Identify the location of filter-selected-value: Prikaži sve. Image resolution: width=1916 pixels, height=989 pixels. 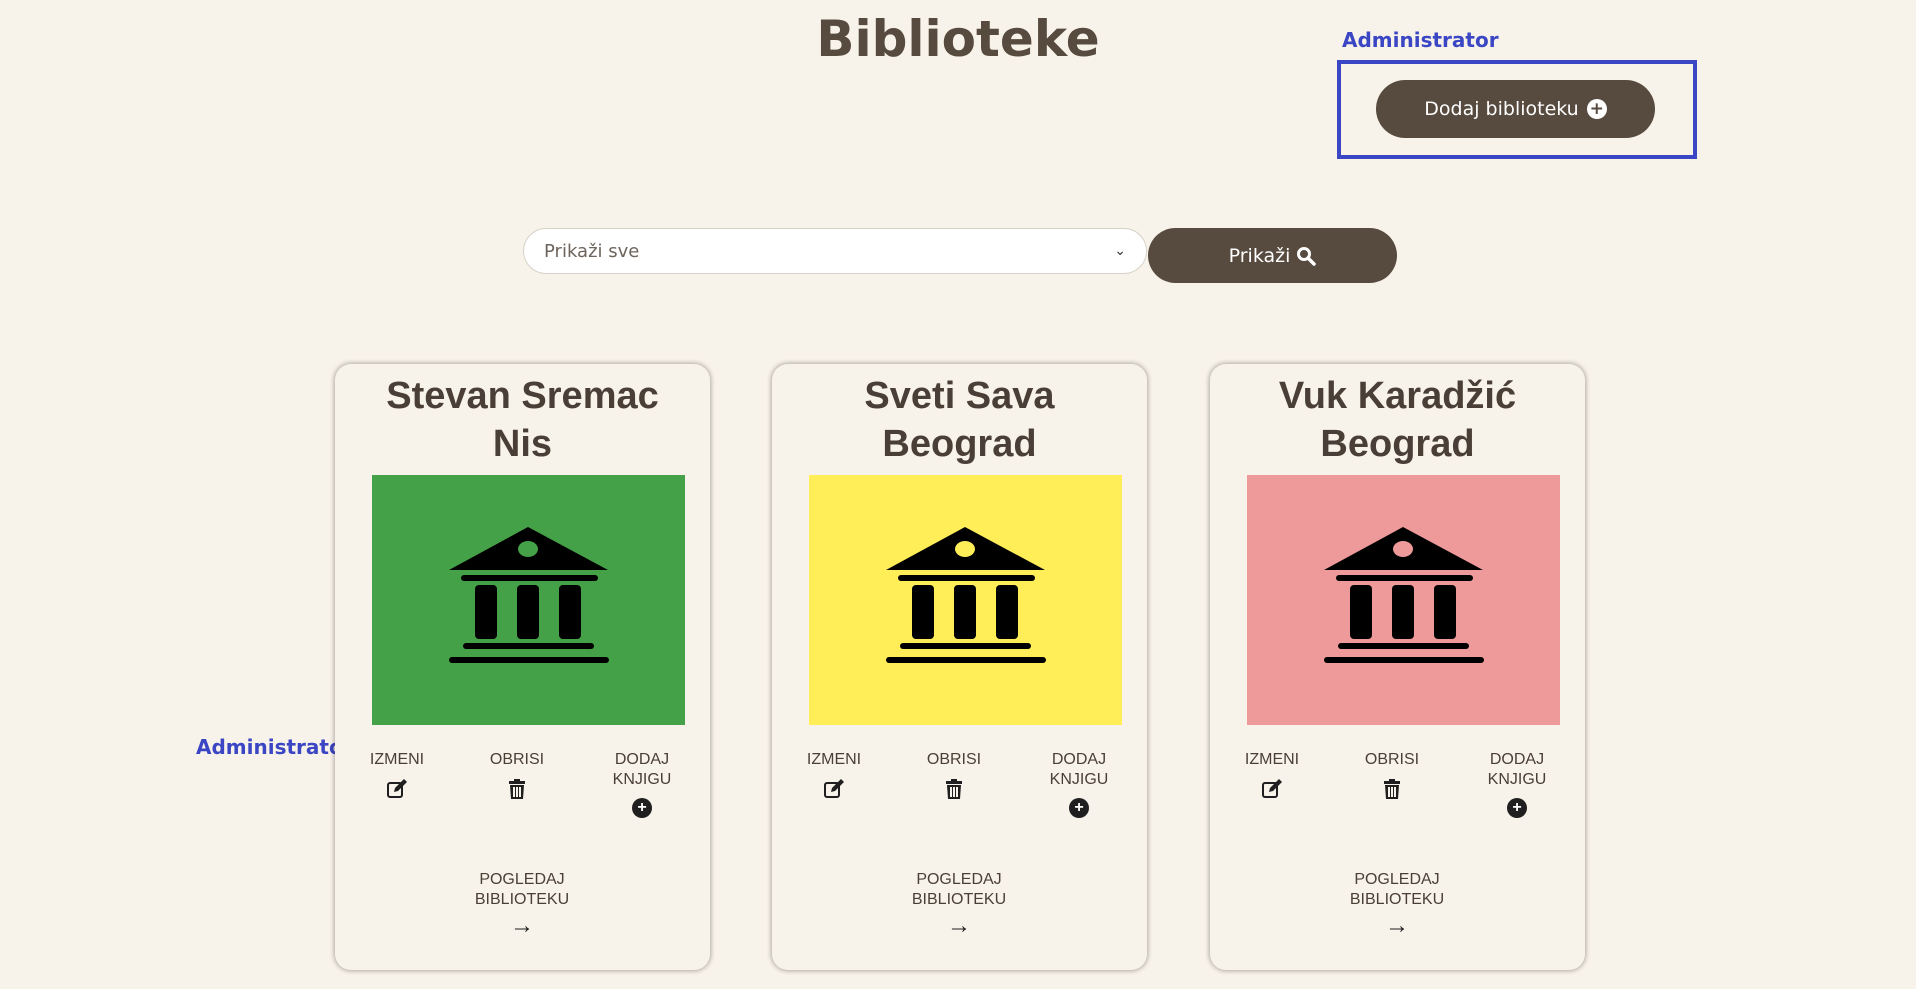
(592, 251).